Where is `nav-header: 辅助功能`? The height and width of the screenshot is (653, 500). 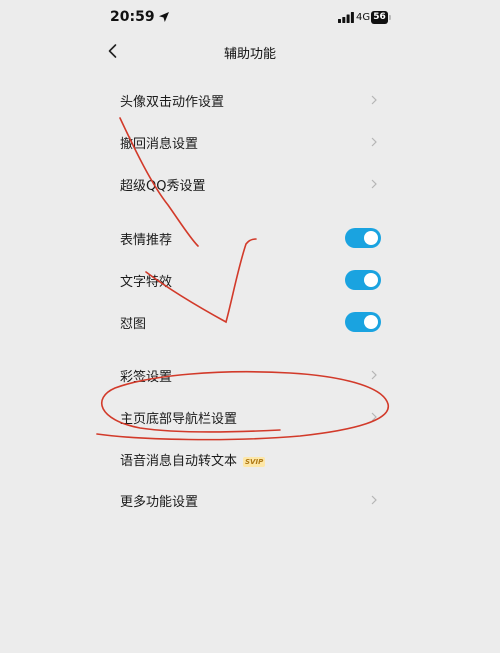 nav-header: 辅助功能 is located at coordinates (250, 52).